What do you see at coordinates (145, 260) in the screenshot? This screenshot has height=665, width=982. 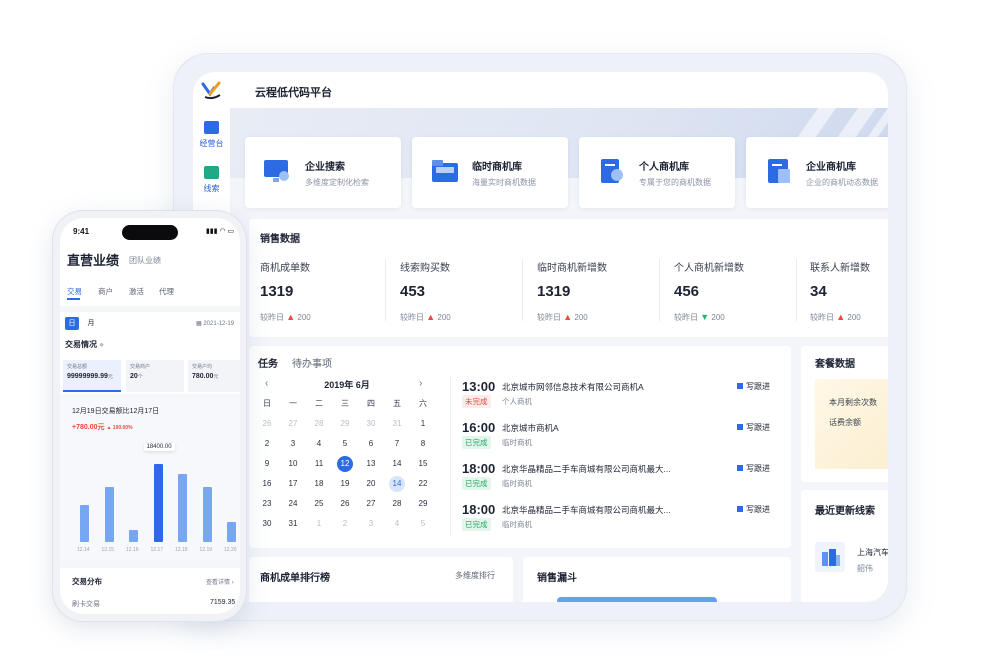 I see `team-performance-tab: 团队业绩` at bounding box center [145, 260].